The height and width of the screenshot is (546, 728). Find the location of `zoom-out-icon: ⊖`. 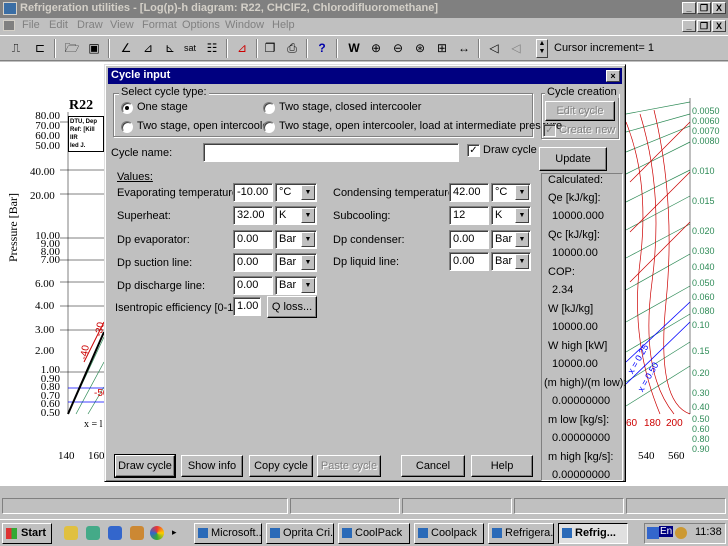

zoom-out-icon: ⊖ is located at coordinates (398, 48).